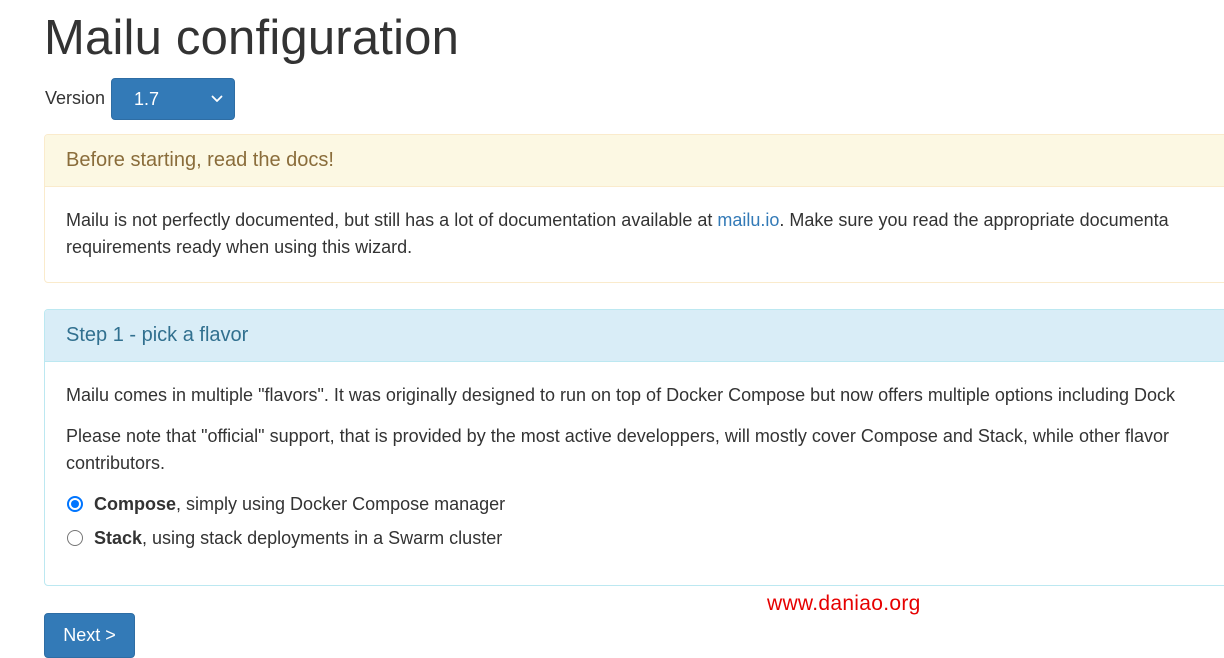 This screenshot has width=1224, height=658. What do you see at coordinates (252, 38) in the screenshot?
I see `page-title: Mailu configuration` at bounding box center [252, 38].